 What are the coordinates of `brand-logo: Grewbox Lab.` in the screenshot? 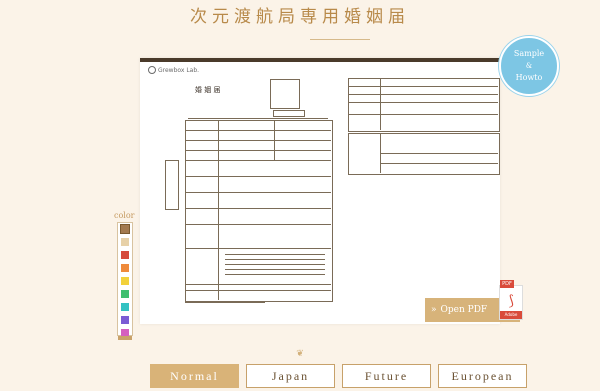 It's located at (173, 70).